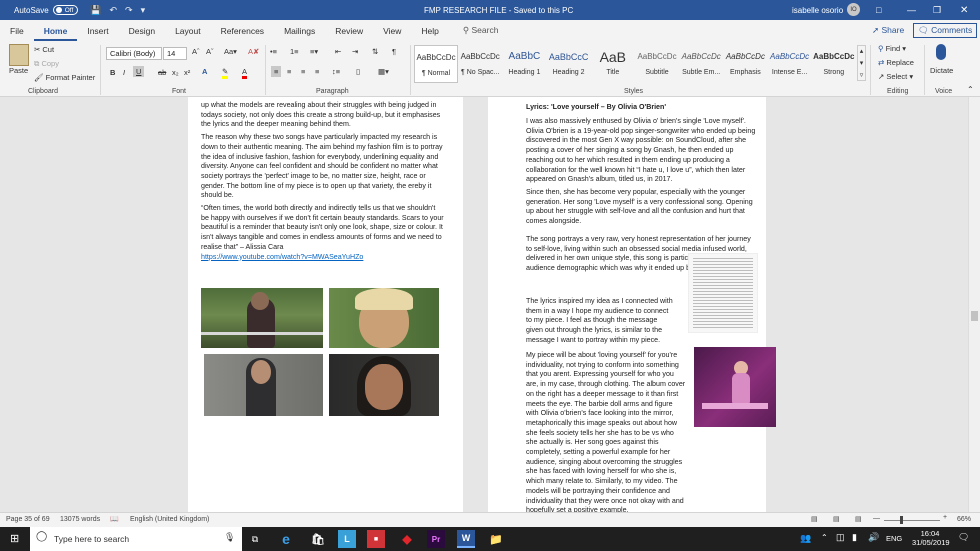 This screenshot has width=980, height=551. What do you see at coordinates (524, 64) in the screenshot?
I see `style-2: AaBbC Heading 1` at bounding box center [524, 64].